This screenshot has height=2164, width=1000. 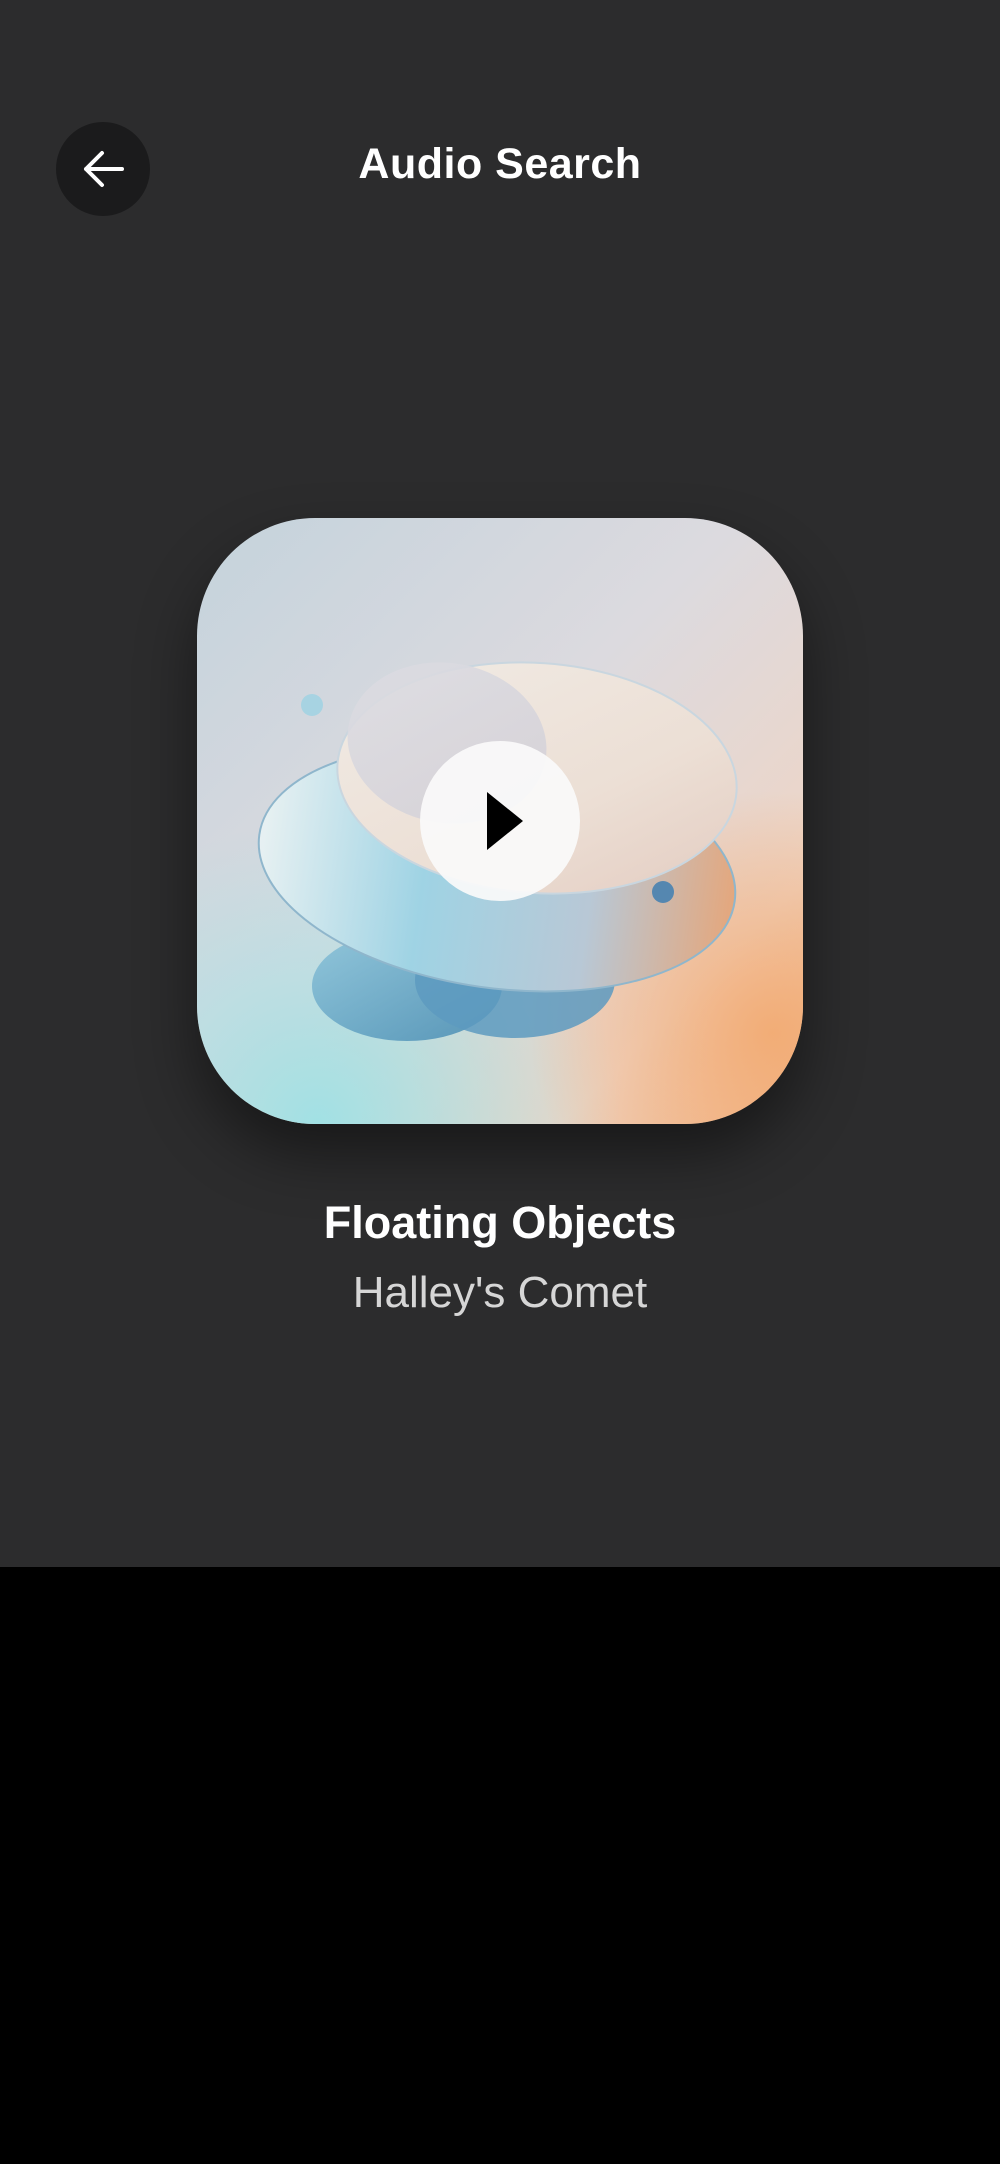 What do you see at coordinates (500, 1292) in the screenshot?
I see `track-artist: Halley's Comet` at bounding box center [500, 1292].